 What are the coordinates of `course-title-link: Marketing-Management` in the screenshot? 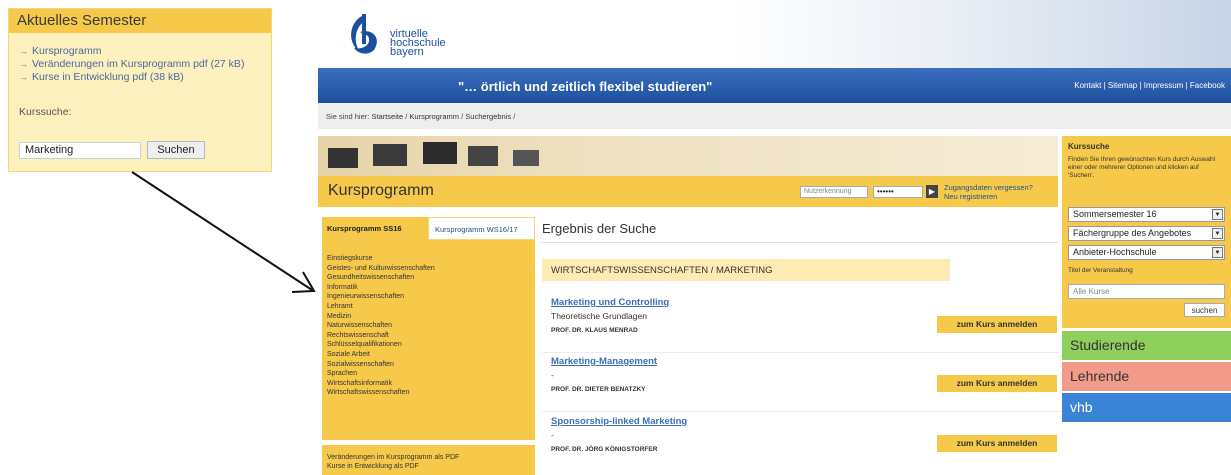 It's located at (604, 361).